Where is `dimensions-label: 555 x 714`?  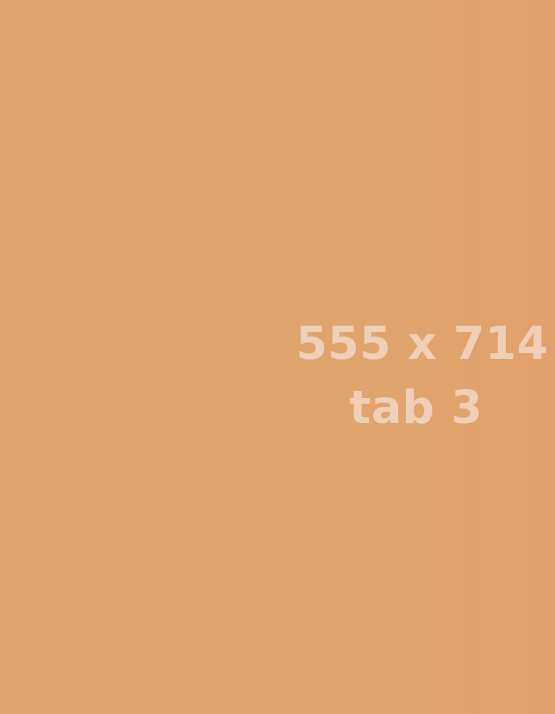
dimensions-label: 555 x 714 is located at coordinates (422, 343).